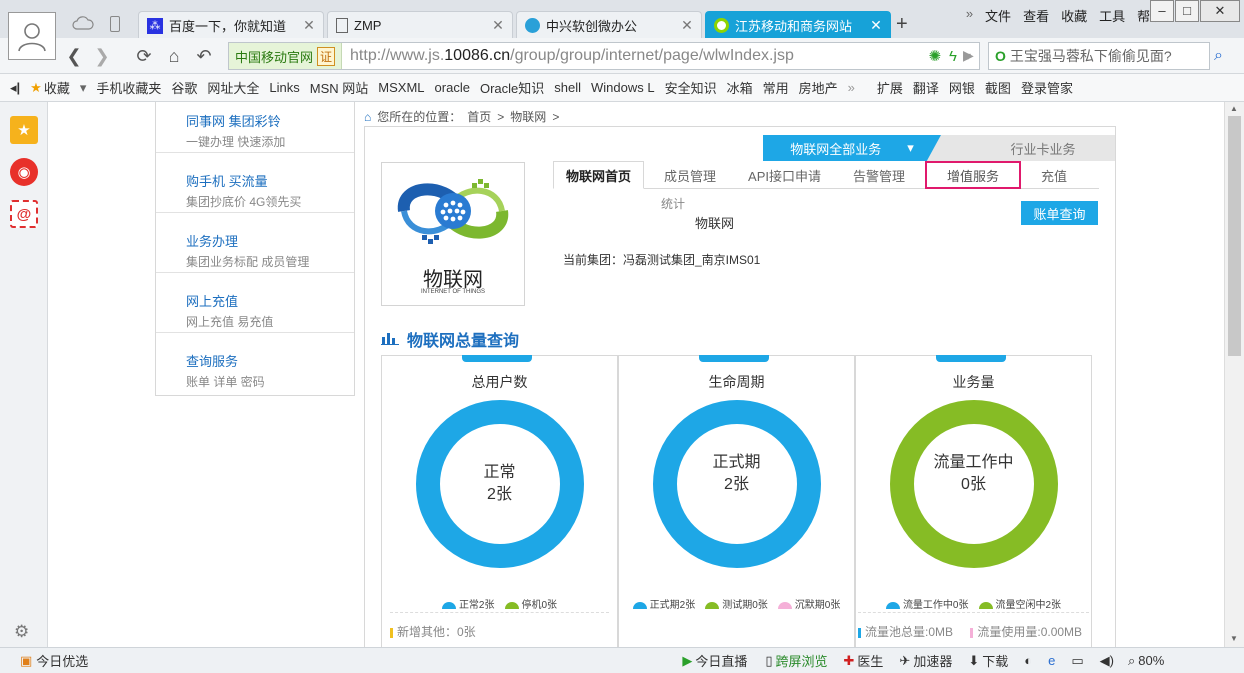 The width and height of the screenshot is (1244, 673). What do you see at coordinates (284, 87) in the screenshot?
I see `fav-item: Links` at bounding box center [284, 87].